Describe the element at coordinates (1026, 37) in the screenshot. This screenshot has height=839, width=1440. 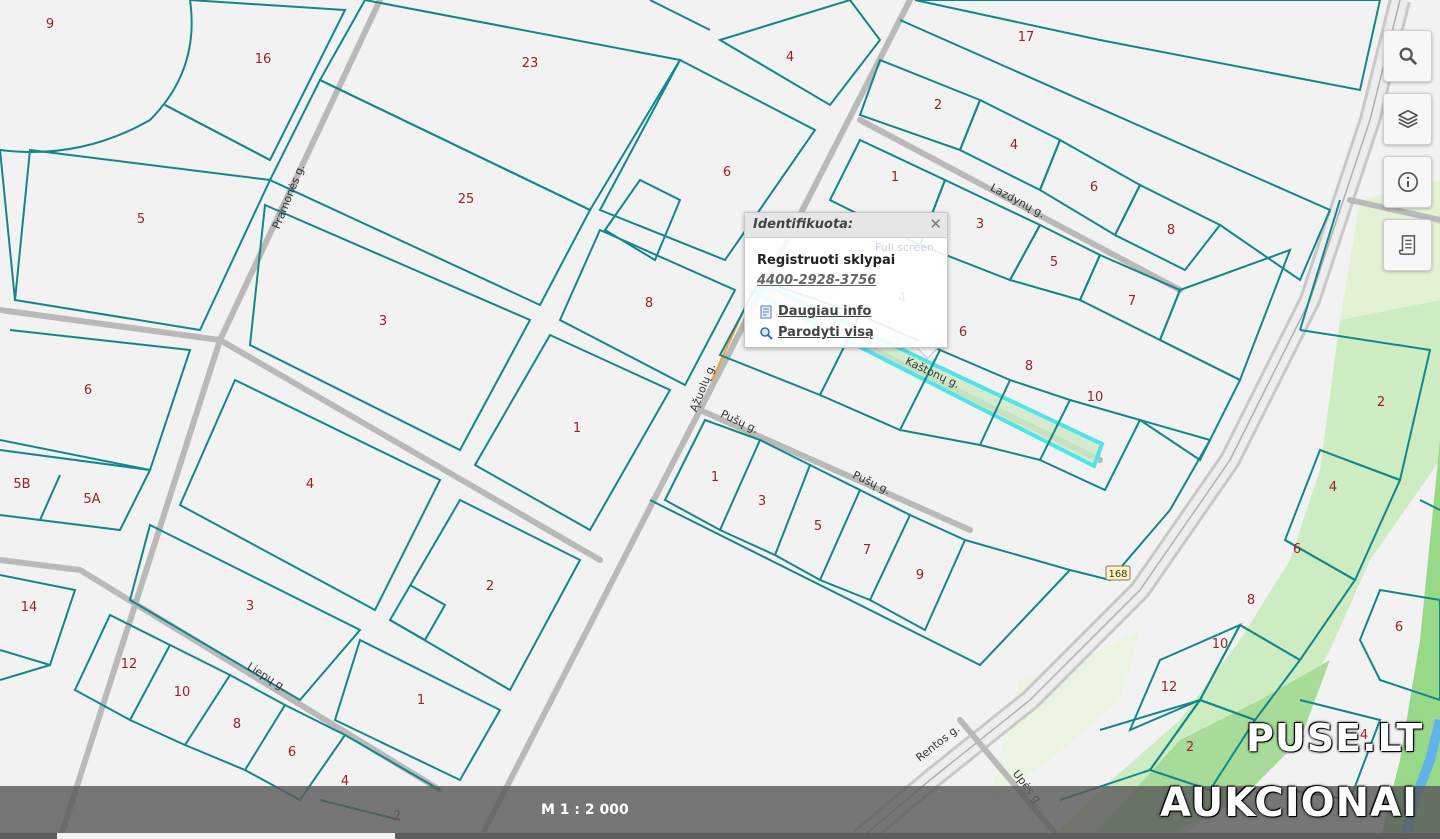
I see `parcel-number: 17` at that location.